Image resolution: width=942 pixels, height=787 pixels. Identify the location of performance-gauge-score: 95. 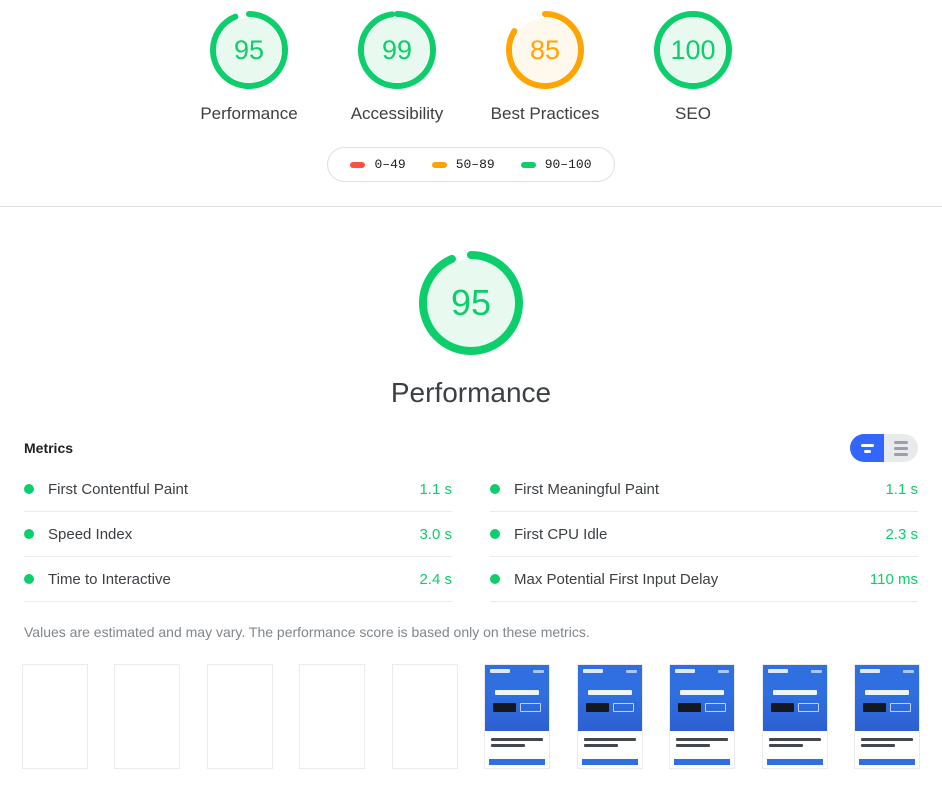
(471, 302).